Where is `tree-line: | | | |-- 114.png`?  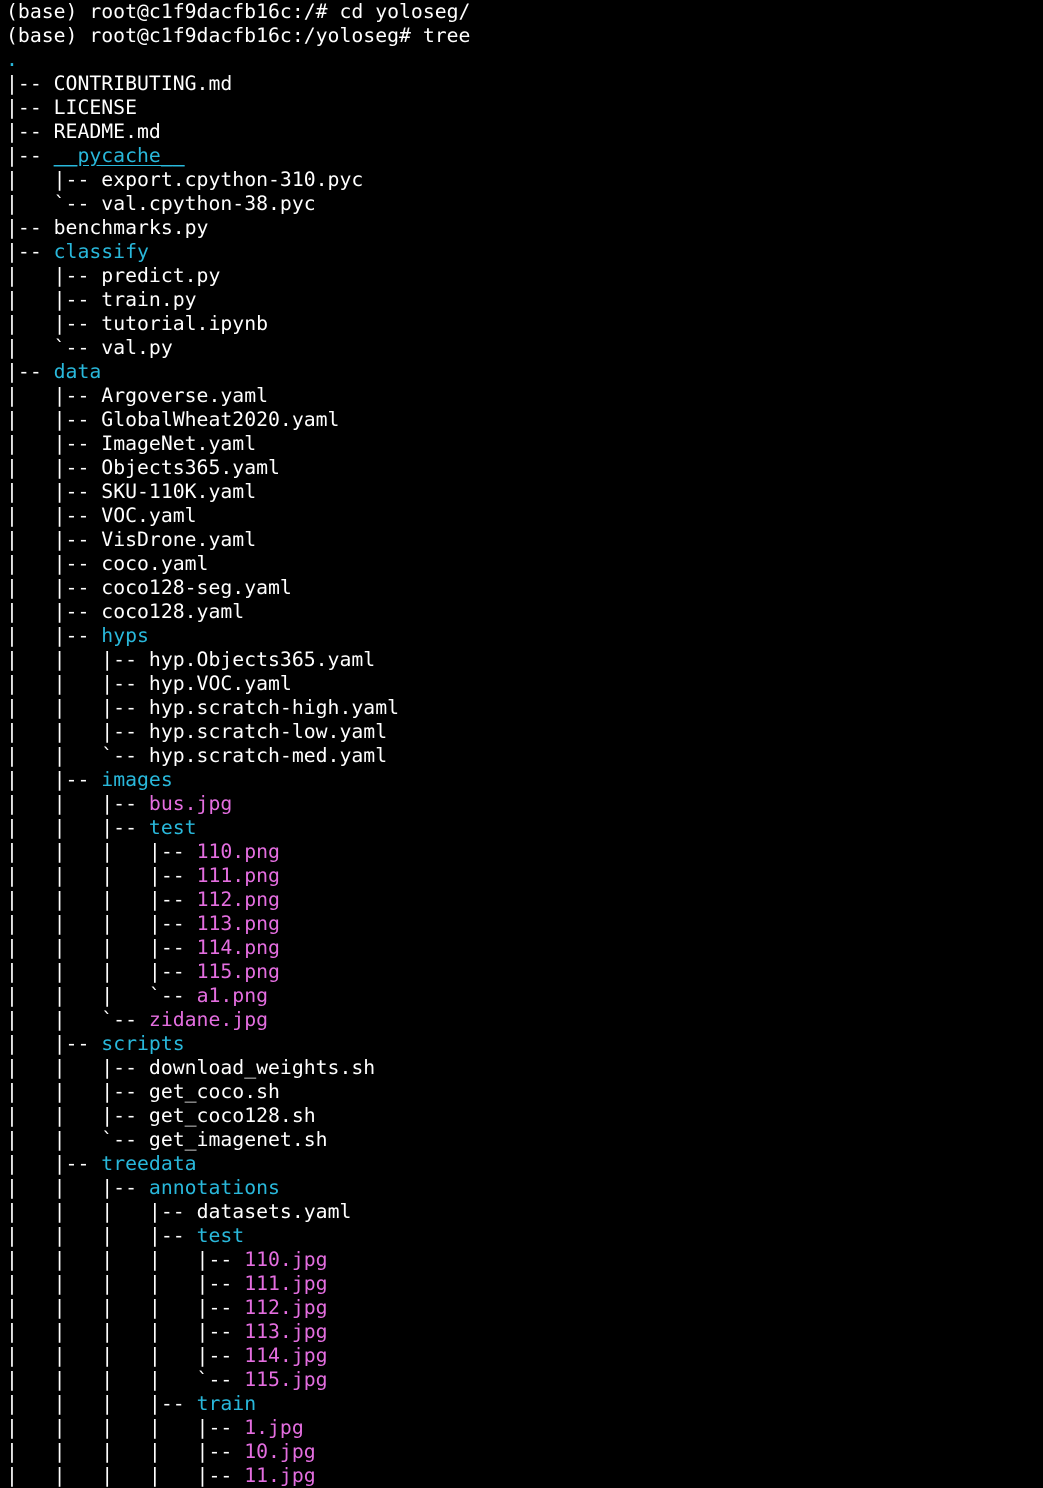 tree-line: | | | |-- 114.png is located at coordinates (238, 948).